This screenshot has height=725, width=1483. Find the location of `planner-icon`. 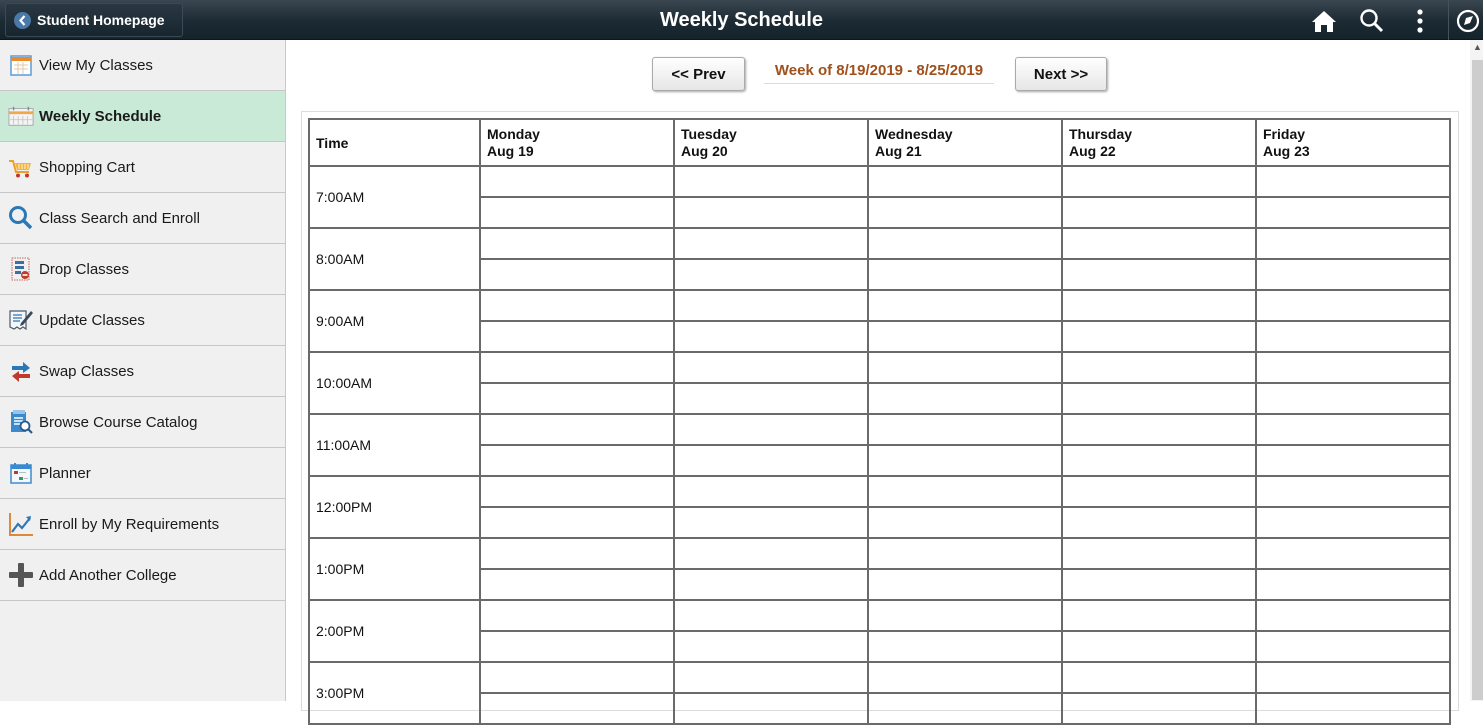

planner-icon is located at coordinates (21, 473).